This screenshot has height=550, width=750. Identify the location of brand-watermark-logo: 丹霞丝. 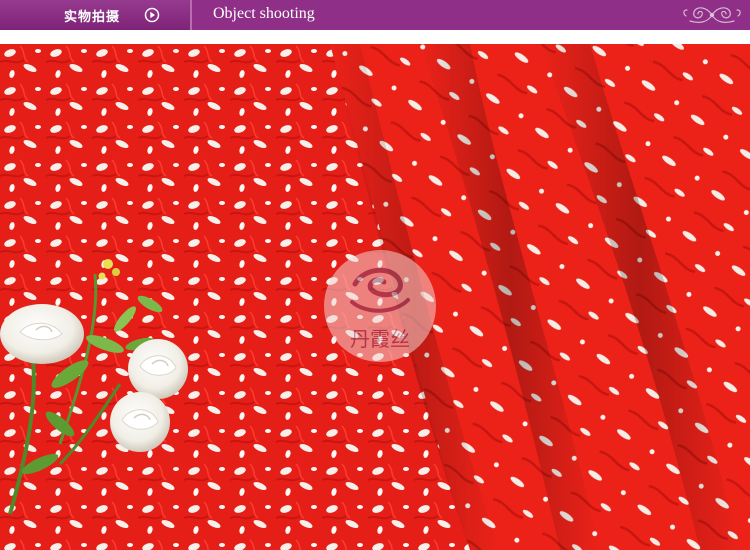
(380, 306).